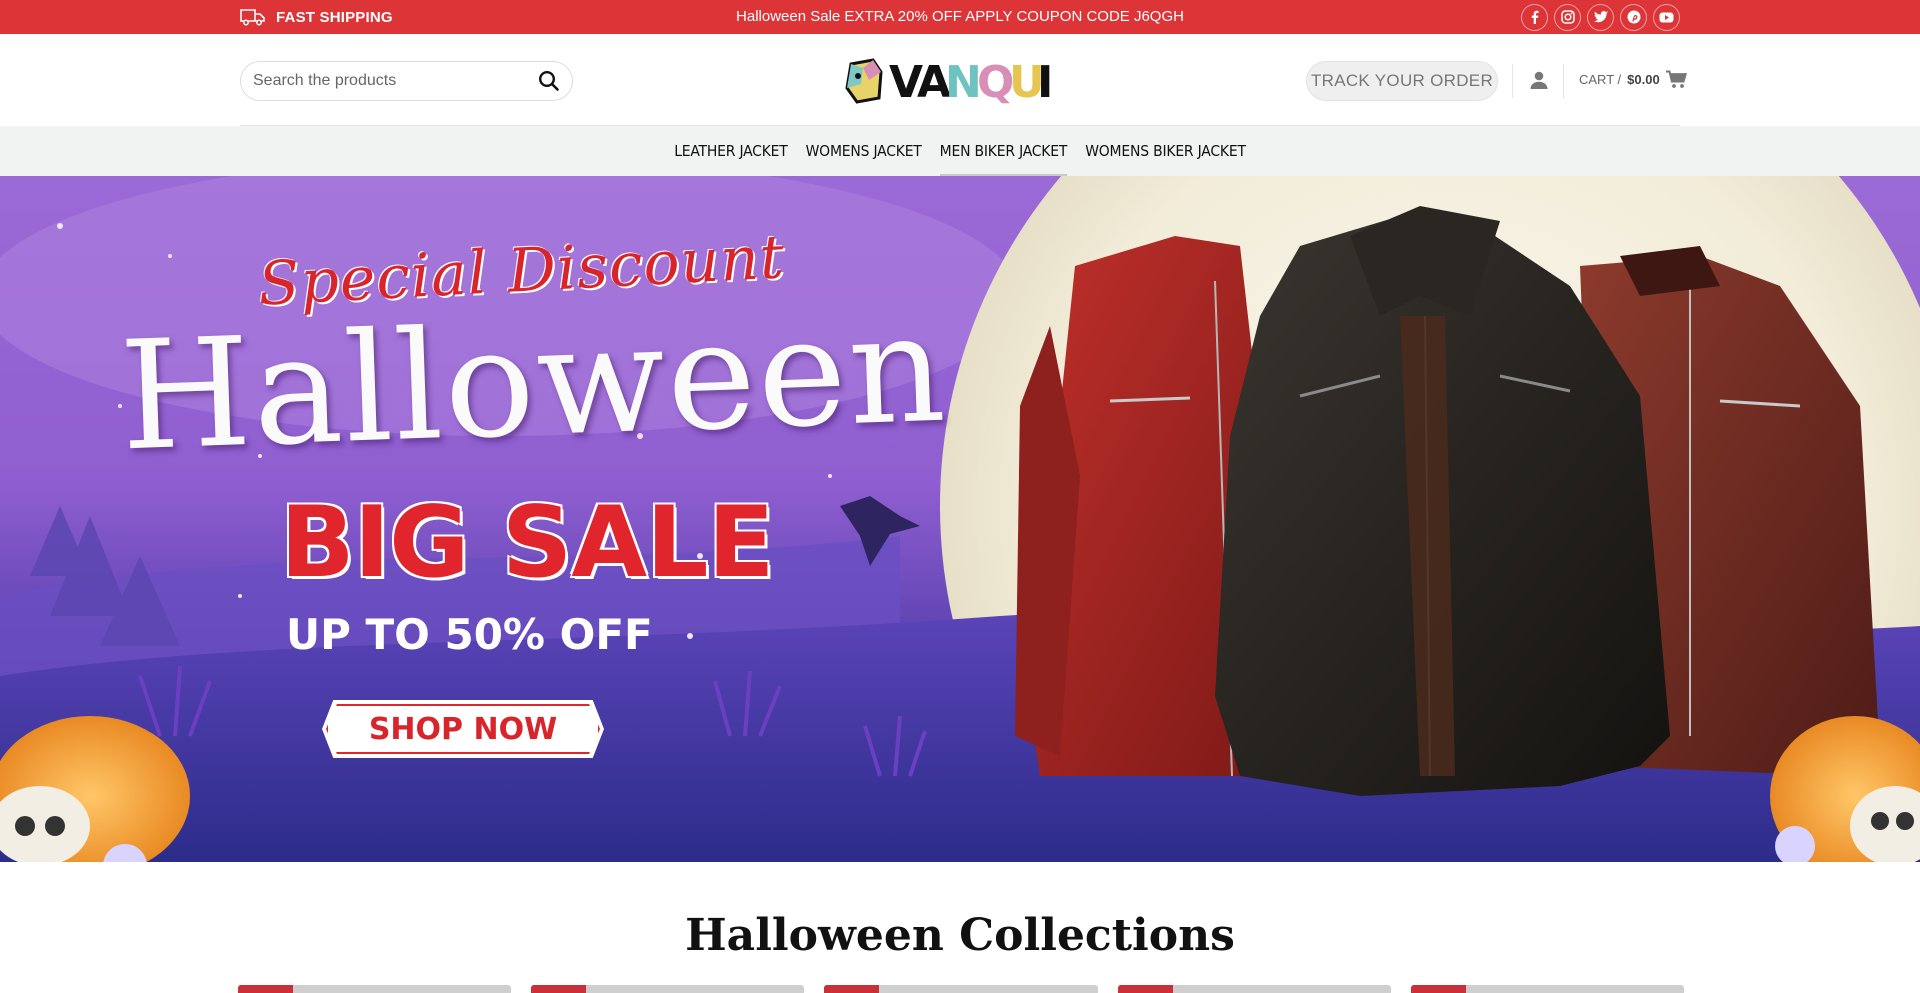  I want to click on svg-text: N, so click(963, 81).